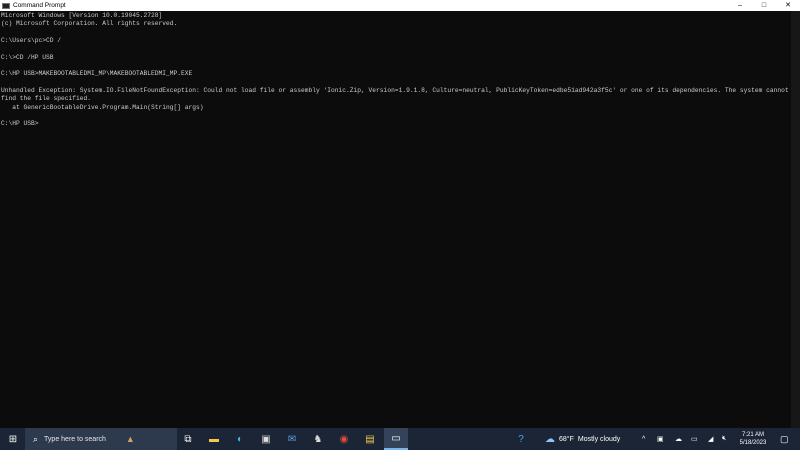  I want to click on console-prompt: C:\HP USB>, so click(20, 124).